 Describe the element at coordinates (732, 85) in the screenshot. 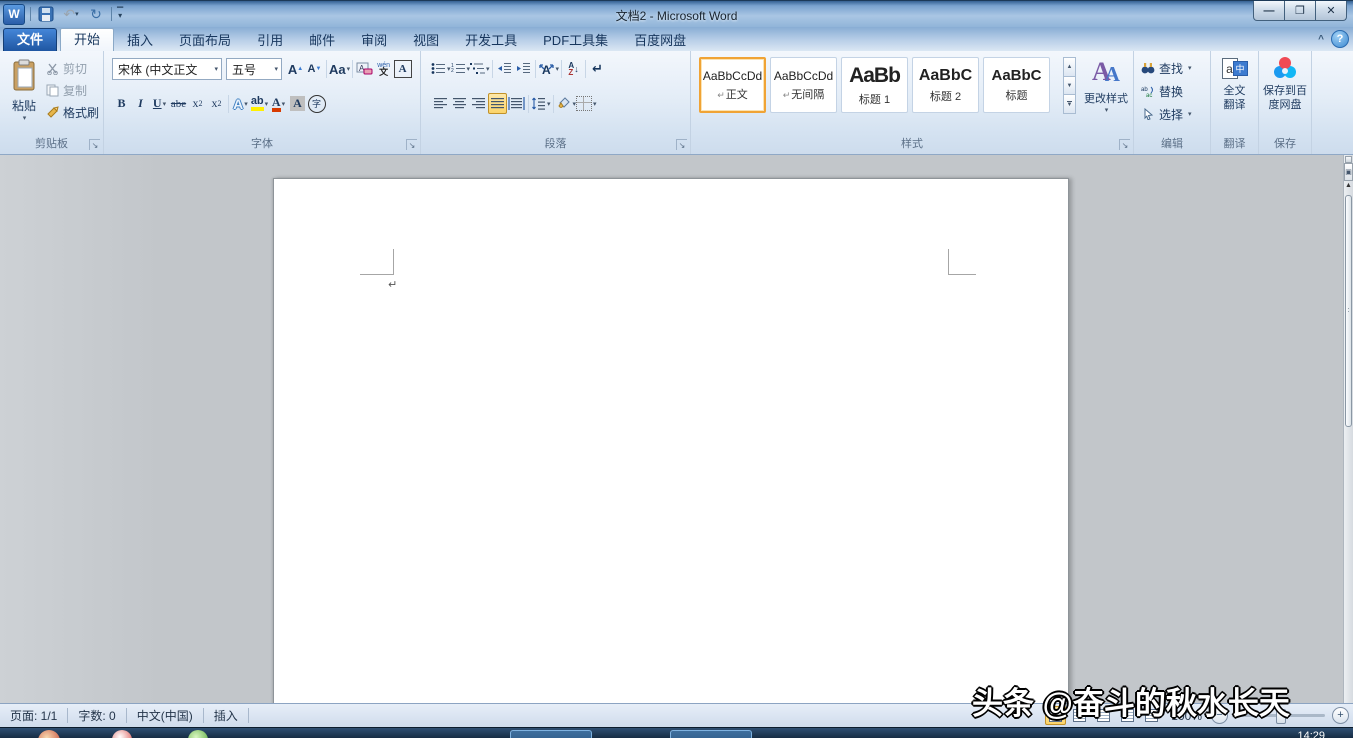

I see `style-normal: AaBbCcDd ↵正文` at that location.